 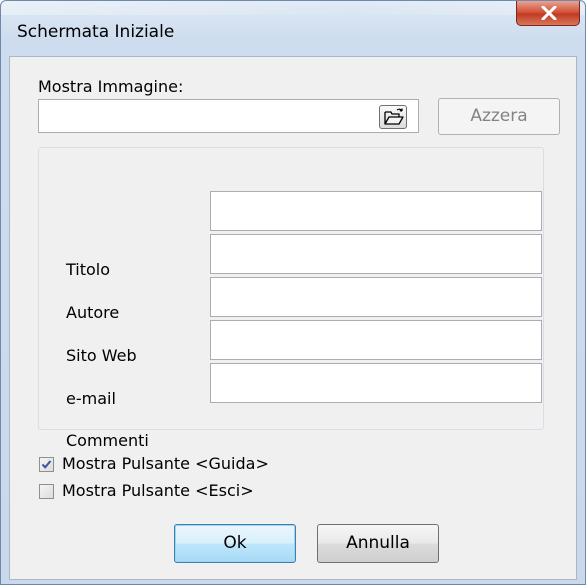 What do you see at coordinates (499, 116) in the screenshot?
I see `reset-button: Azzera` at bounding box center [499, 116].